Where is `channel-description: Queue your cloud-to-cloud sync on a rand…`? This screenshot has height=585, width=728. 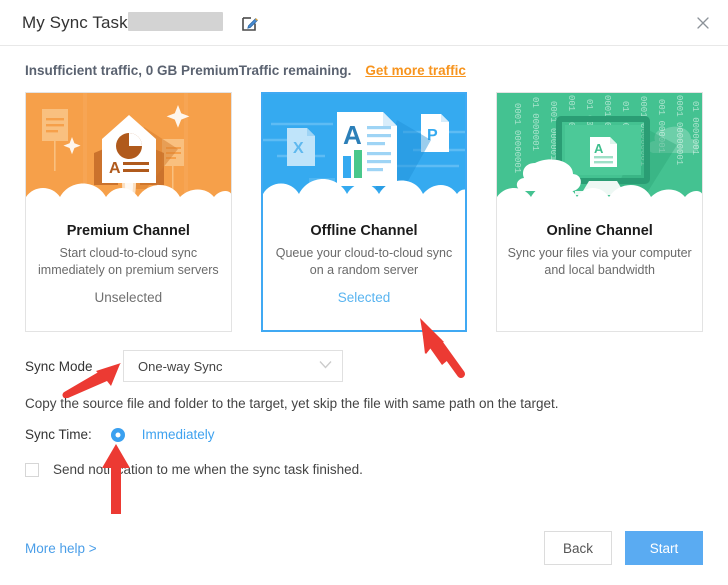
channel-description: Queue your cloud-to-cloud sync on a rand… is located at coordinates (364, 261).